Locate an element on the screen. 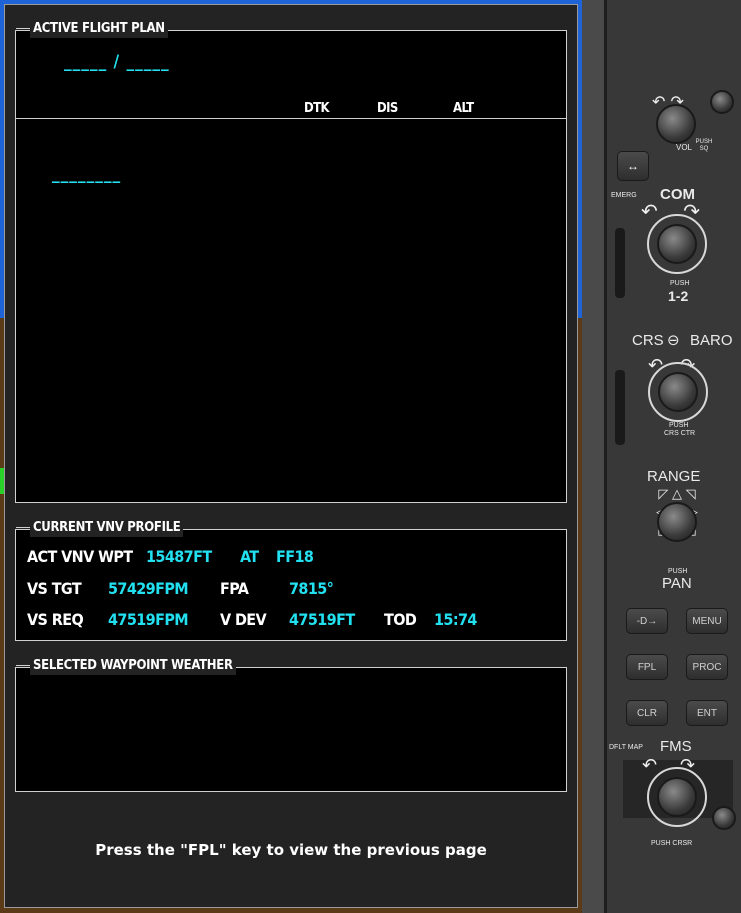  act-vnv-wpt-altitude: 15487FT is located at coordinates (179, 556).